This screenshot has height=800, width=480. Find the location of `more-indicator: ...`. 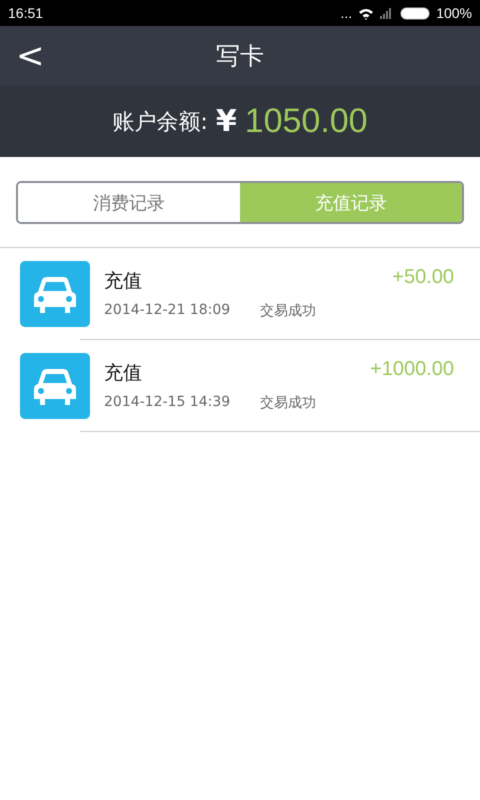

more-indicator: ... is located at coordinates (346, 13).